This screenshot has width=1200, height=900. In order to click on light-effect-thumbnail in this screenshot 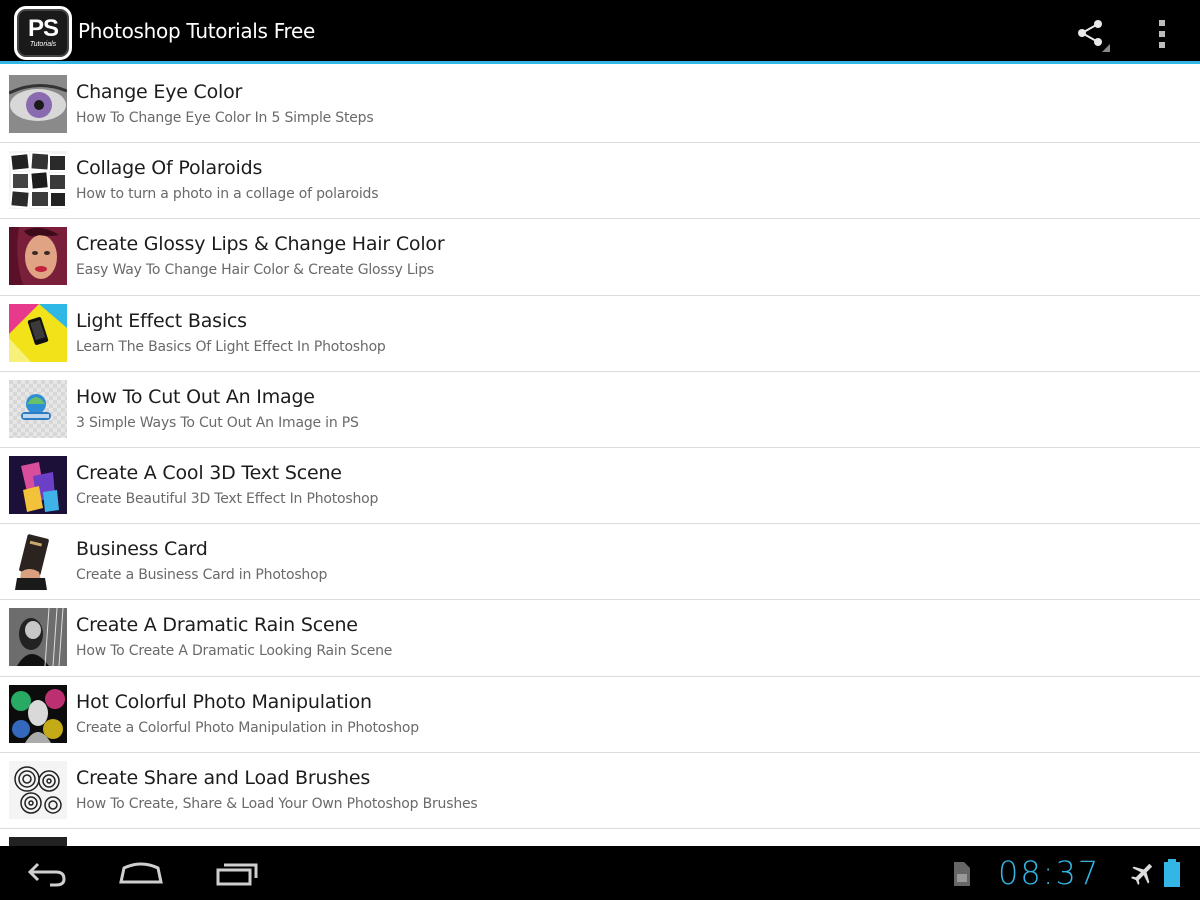, I will do `click(38, 332)`.